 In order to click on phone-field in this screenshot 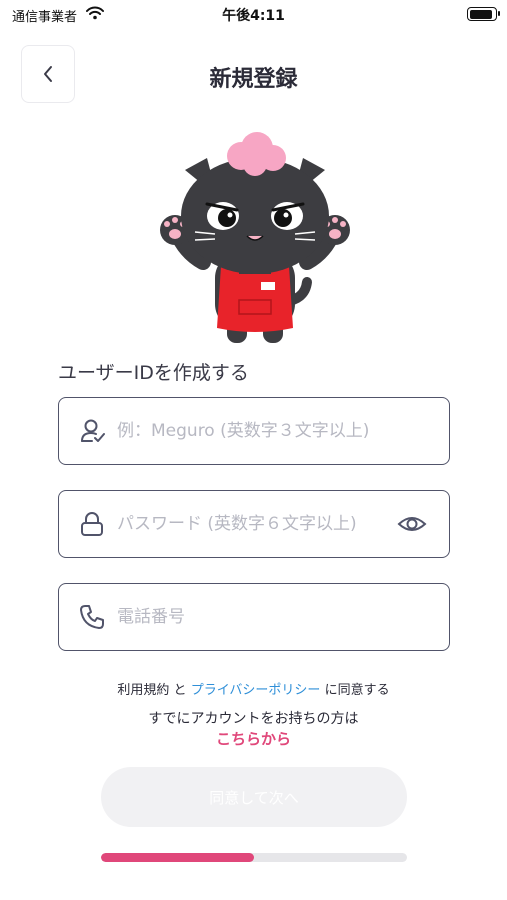, I will do `click(254, 617)`.